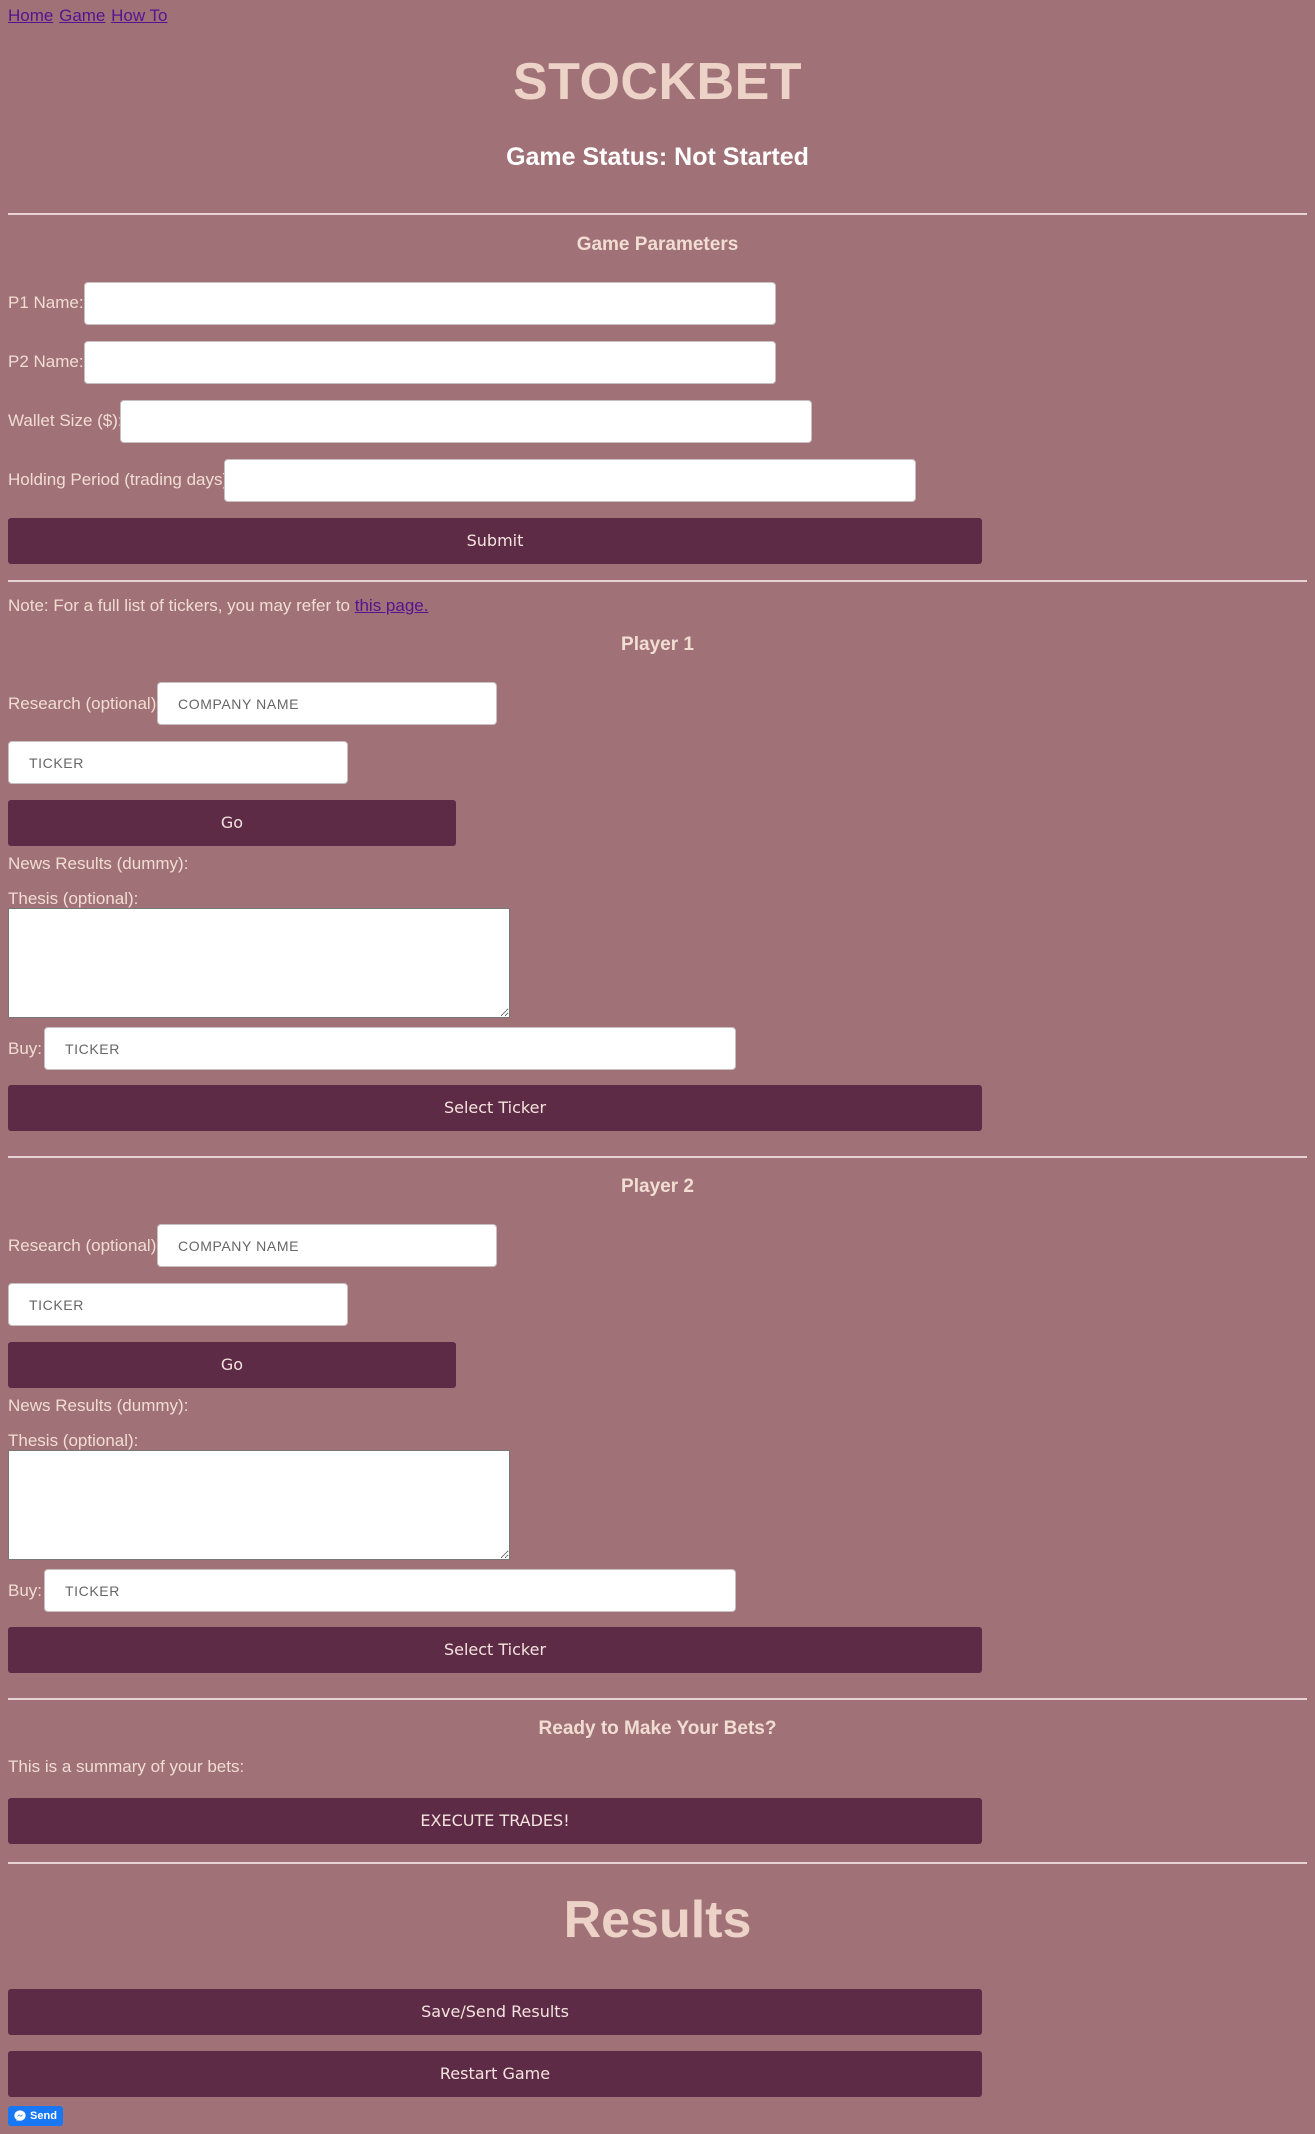 This screenshot has width=1315, height=2134. Describe the element at coordinates (126, 1766) in the screenshot. I see `bets-summary-text: This is a summary of your bets:` at that location.